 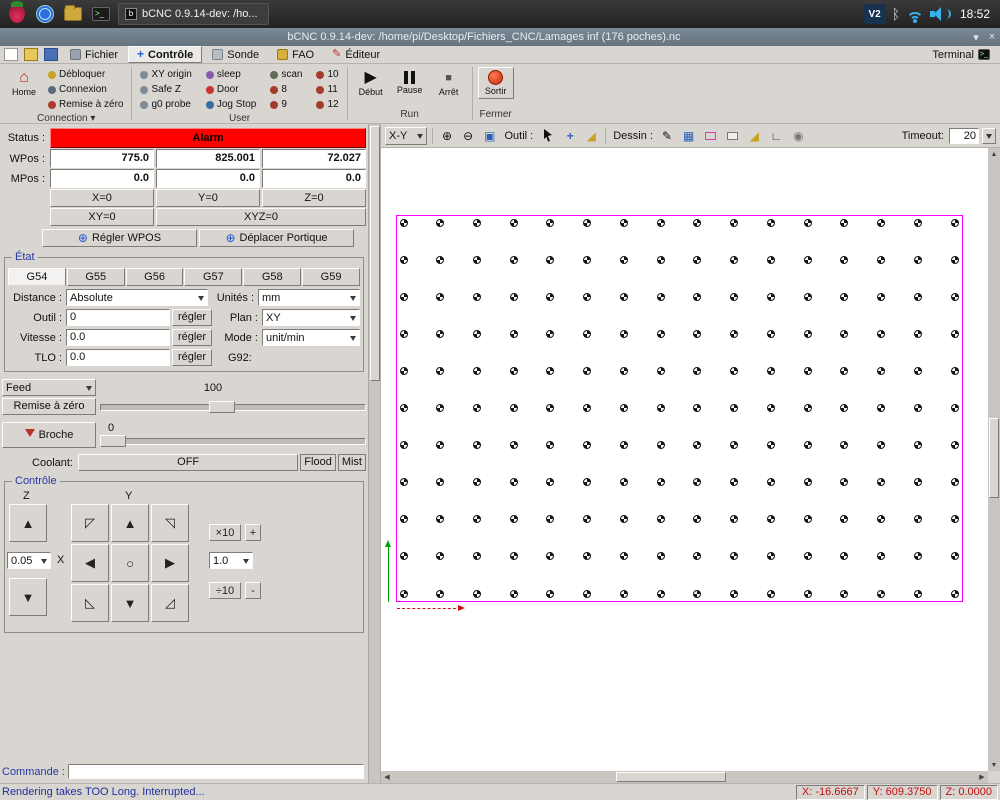 I want to click on gcode-tab-g56: G56, so click(x=154, y=277).